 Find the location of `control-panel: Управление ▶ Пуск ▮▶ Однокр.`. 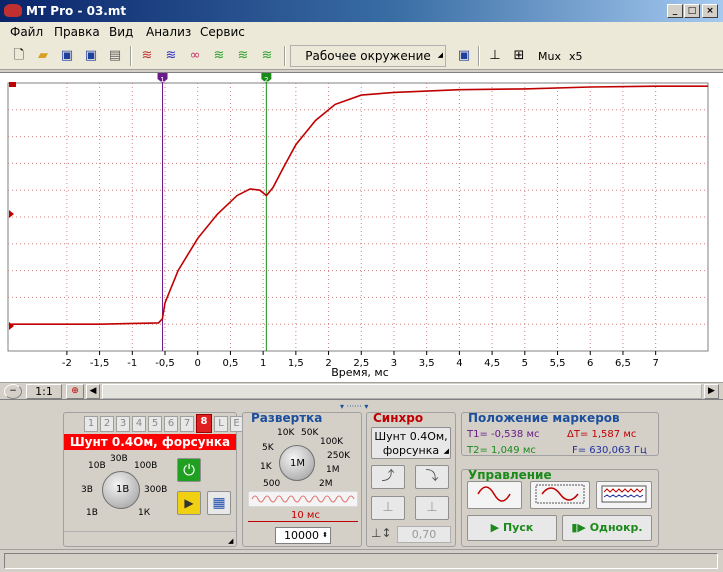

control-panel: Управление ▶ Пуск ▮▶ Однокр. is located at coordinates (560, 507).